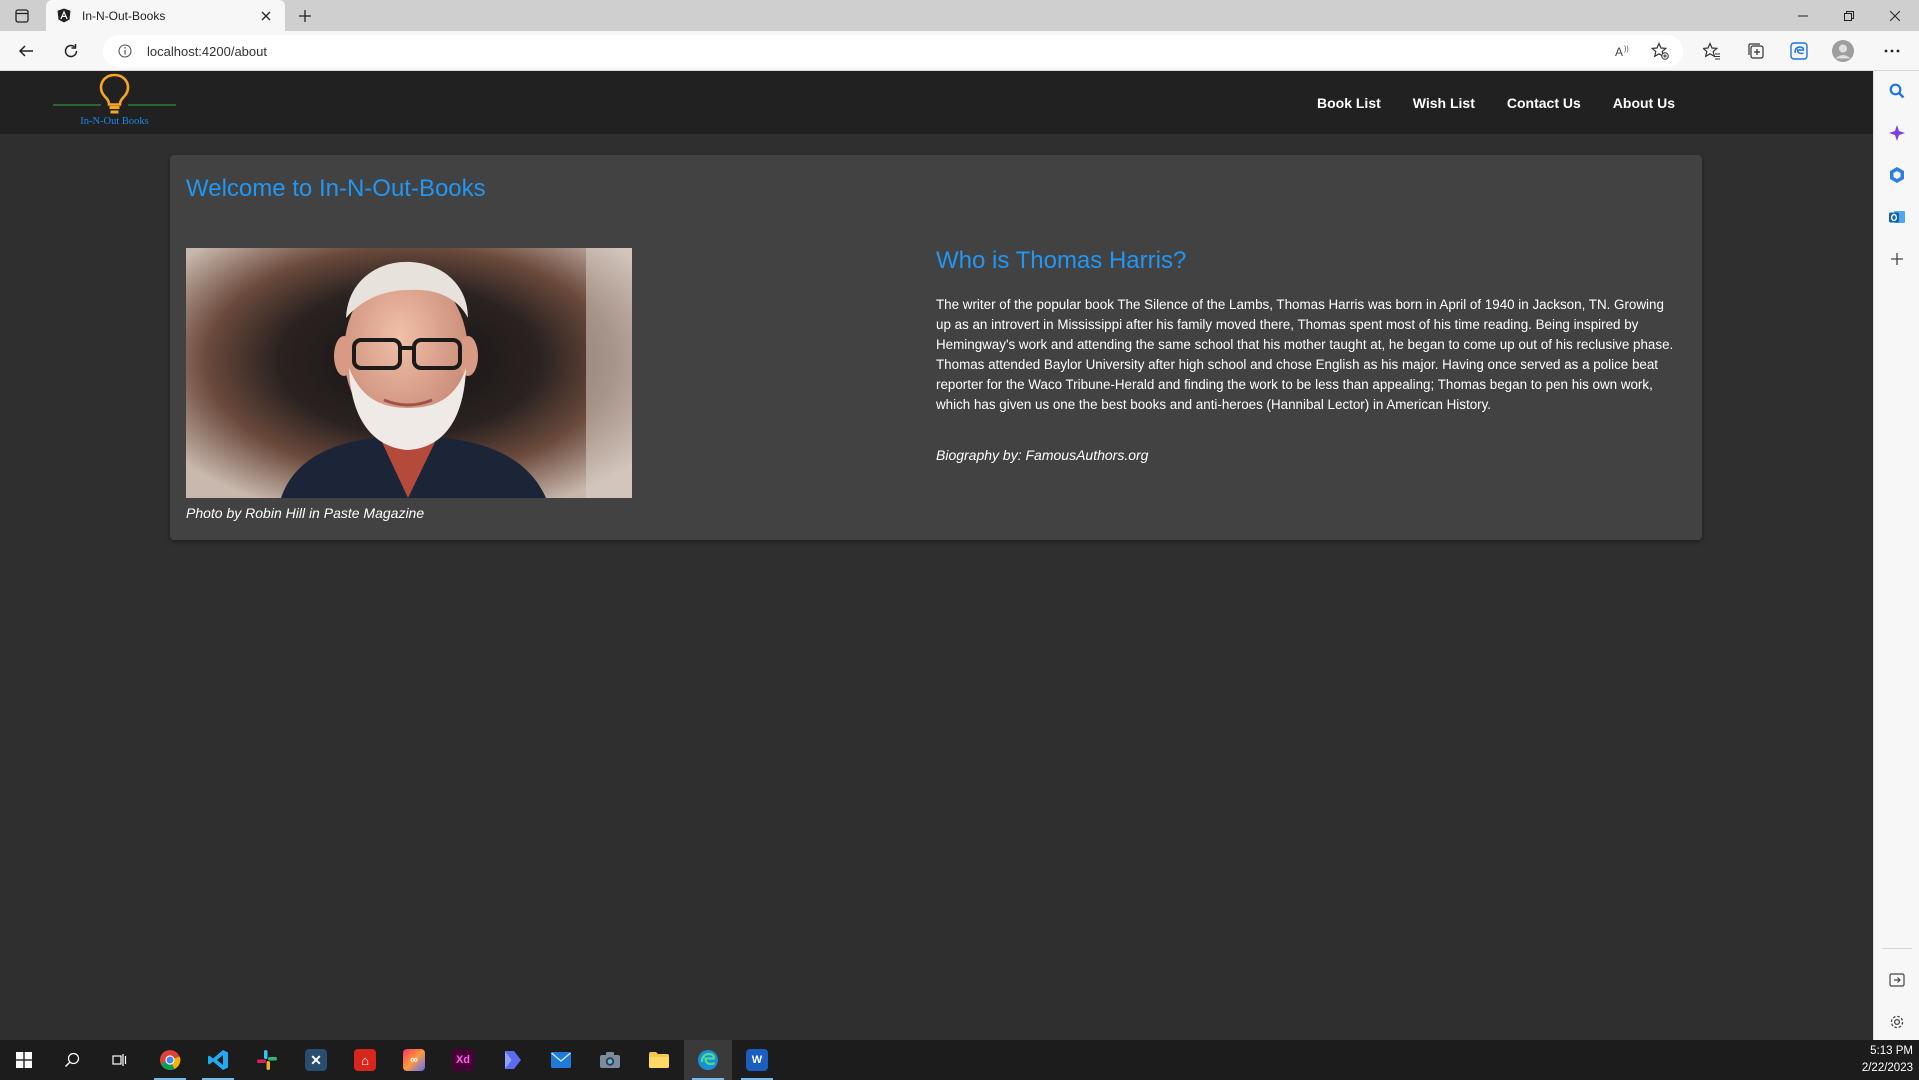 The width and height of the screenshot is (1919, 1080). What do you see at coordinates (409, 373) in the screenshot?
I see `author-photo` at bounding box center [409, 373].